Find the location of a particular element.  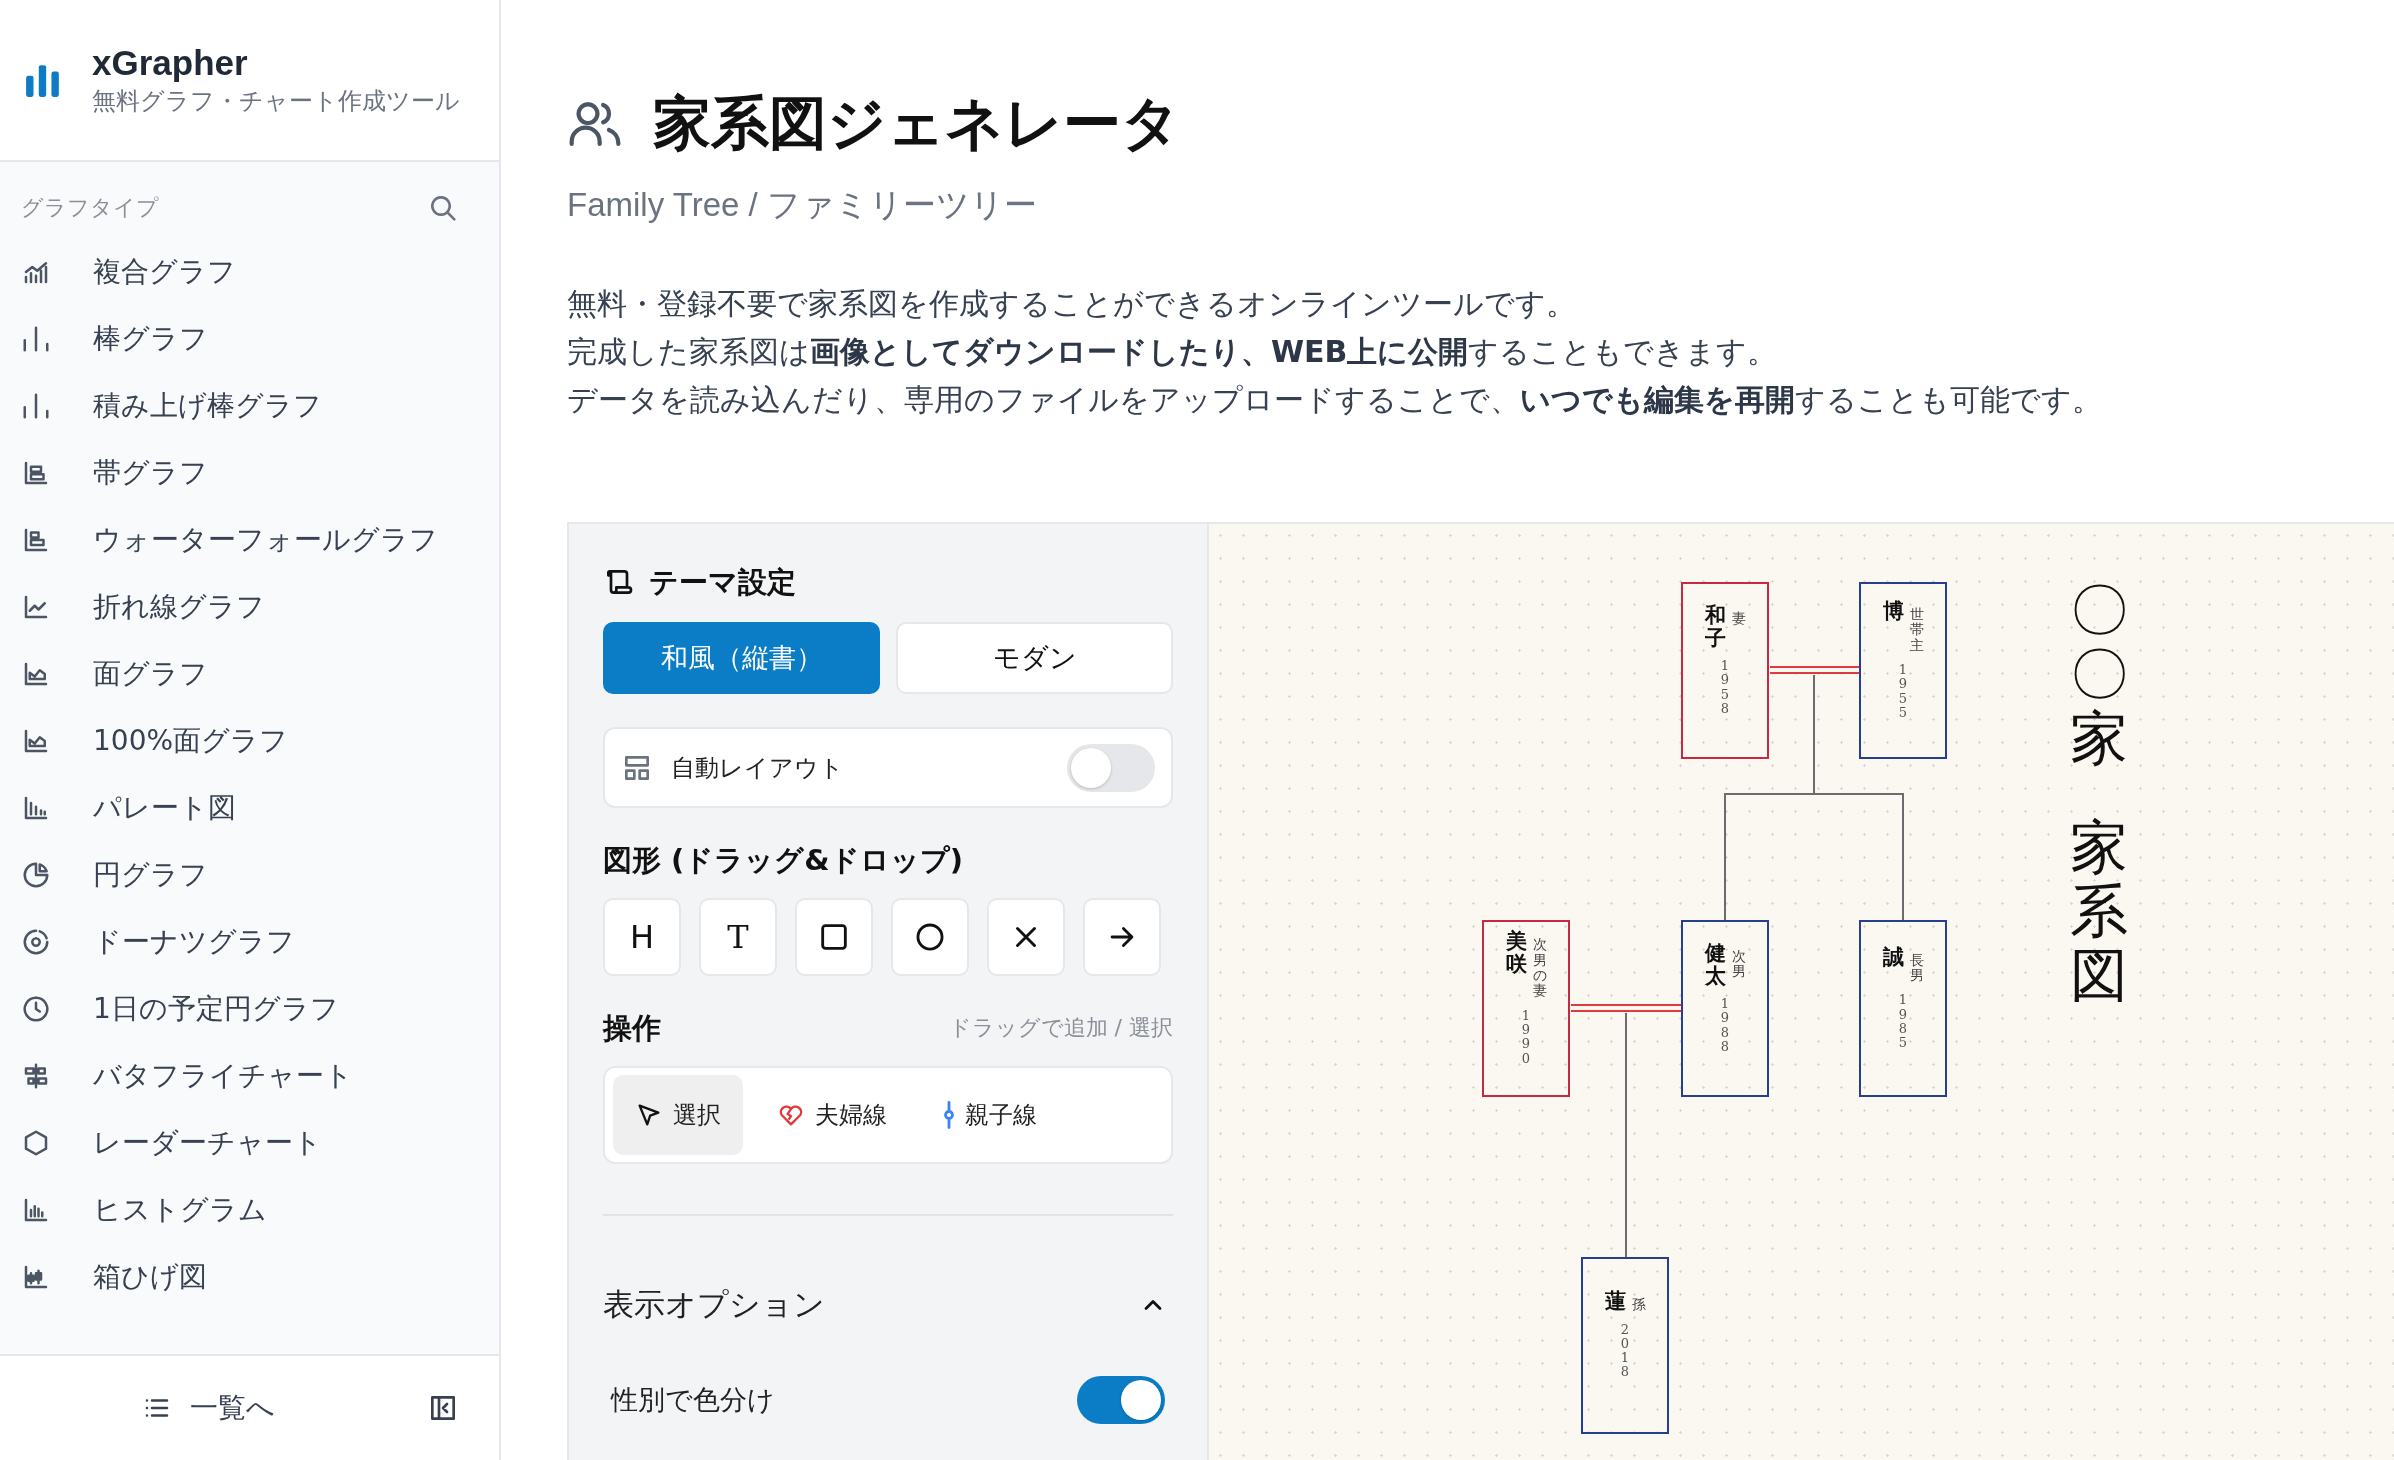

person-card: 蓮 孫 2018 is located at coordinates (1625, 1345).